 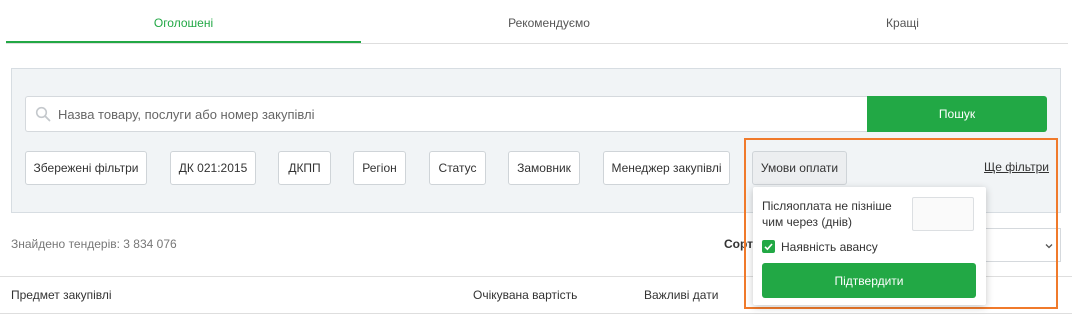 What do you see at coordinates (525, 295) in the screenshot?
I see `column-expected-value: Очікувана вартість` at bounding box center [525, 295].